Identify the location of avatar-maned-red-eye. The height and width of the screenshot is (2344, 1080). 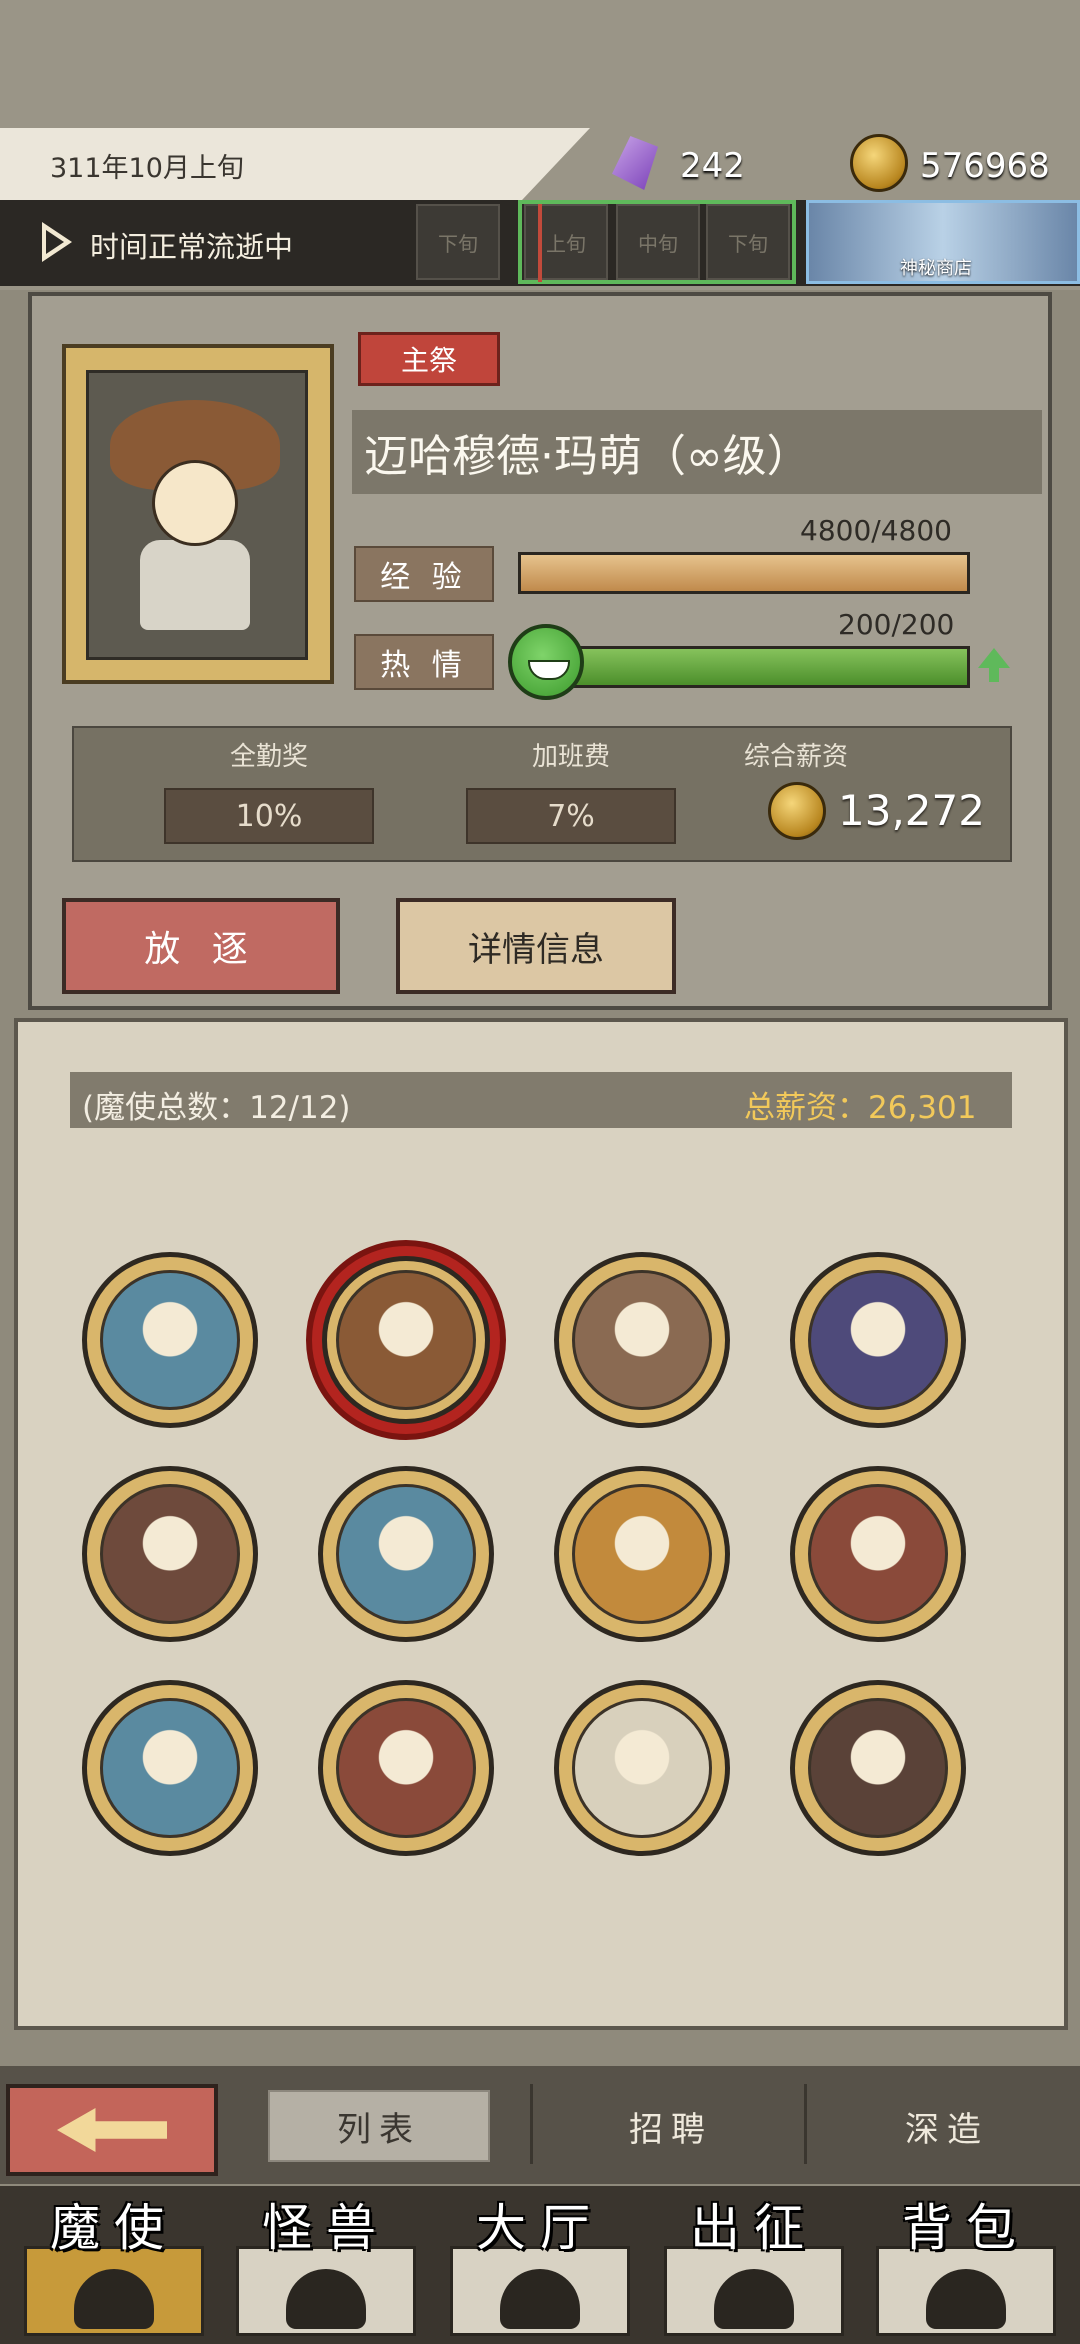
(642, 1340).